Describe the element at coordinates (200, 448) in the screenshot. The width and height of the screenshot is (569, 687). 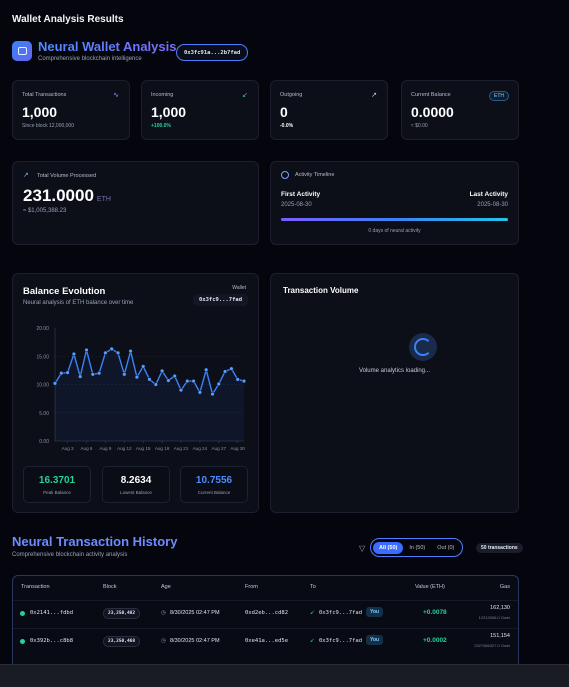
I see `x-tick-label: Aug 24` at that location.